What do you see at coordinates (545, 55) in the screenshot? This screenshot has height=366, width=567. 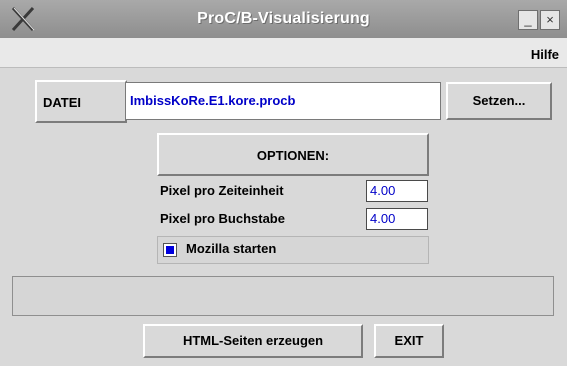 I see `menu-help: Hilfe` at bounding box center [545, 55].